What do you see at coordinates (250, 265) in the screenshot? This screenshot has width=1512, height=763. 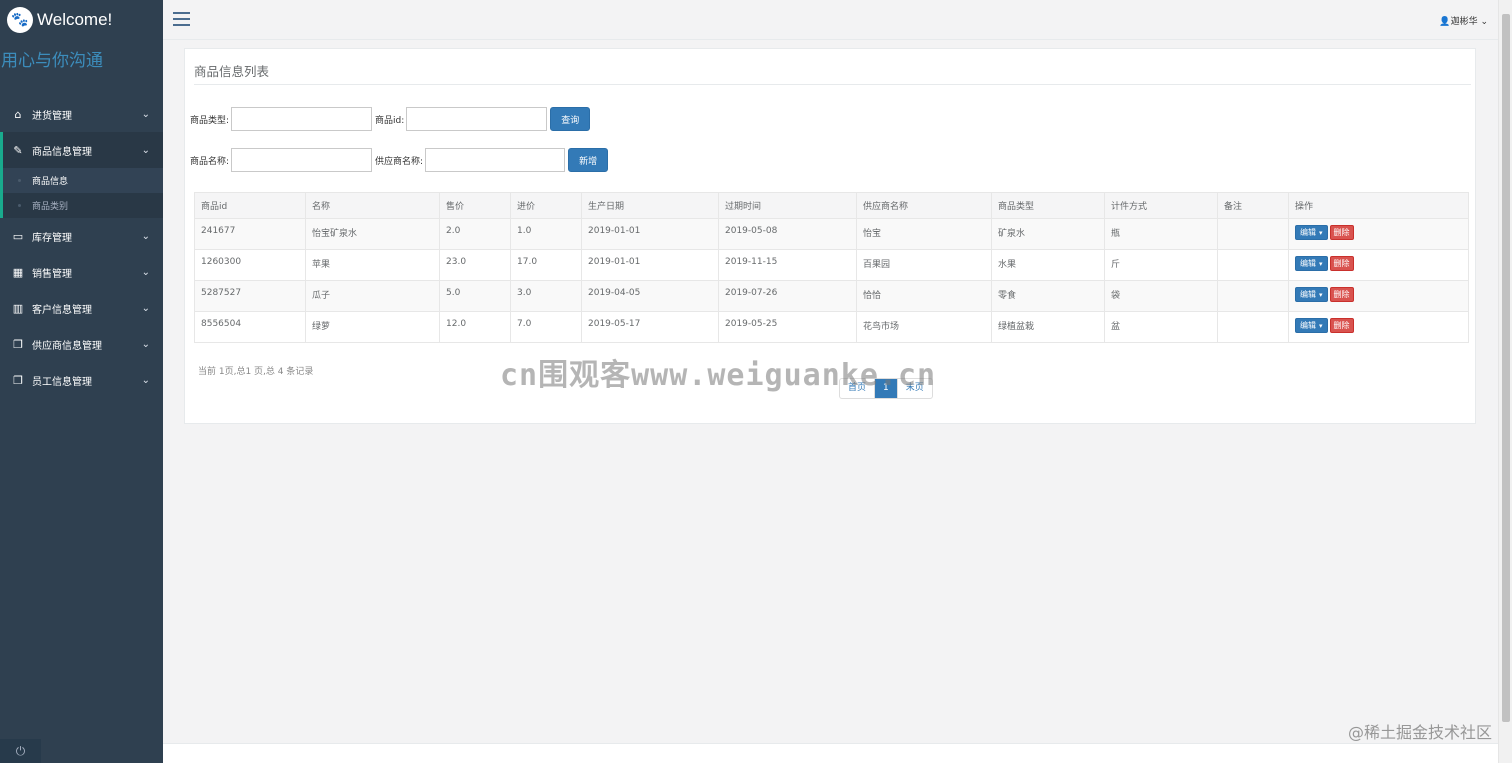 I see `table-cell: 1260300` at bounding box center [250, 265].